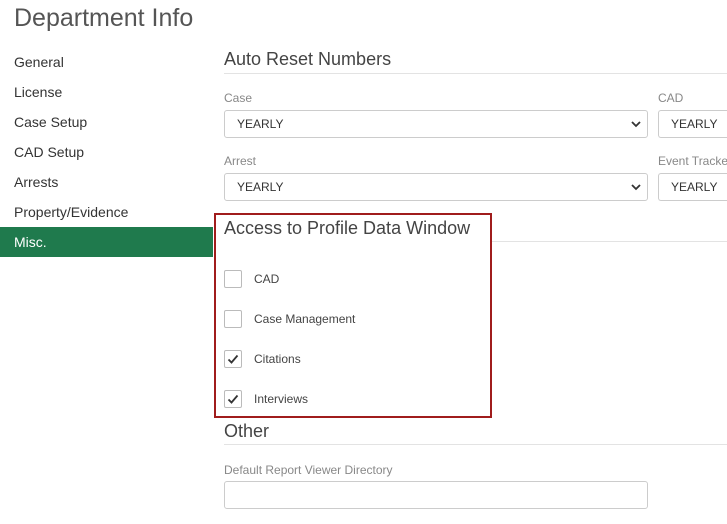 This screenshot has height=524, width=727. I want to click on cad-reset-select: YEARLY, so click(692, 124).